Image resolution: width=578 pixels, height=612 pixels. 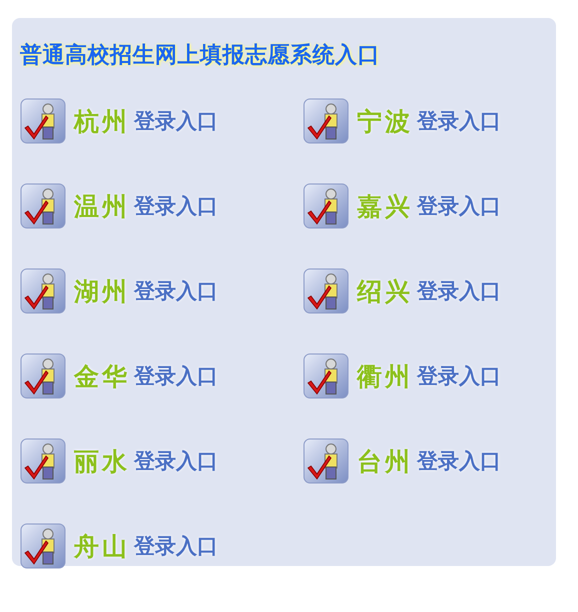 What do you see at coordinates (161, 291) in the screenshot?
I see `login-link: 湖州 登录入口` at bounding box center [161, 291].